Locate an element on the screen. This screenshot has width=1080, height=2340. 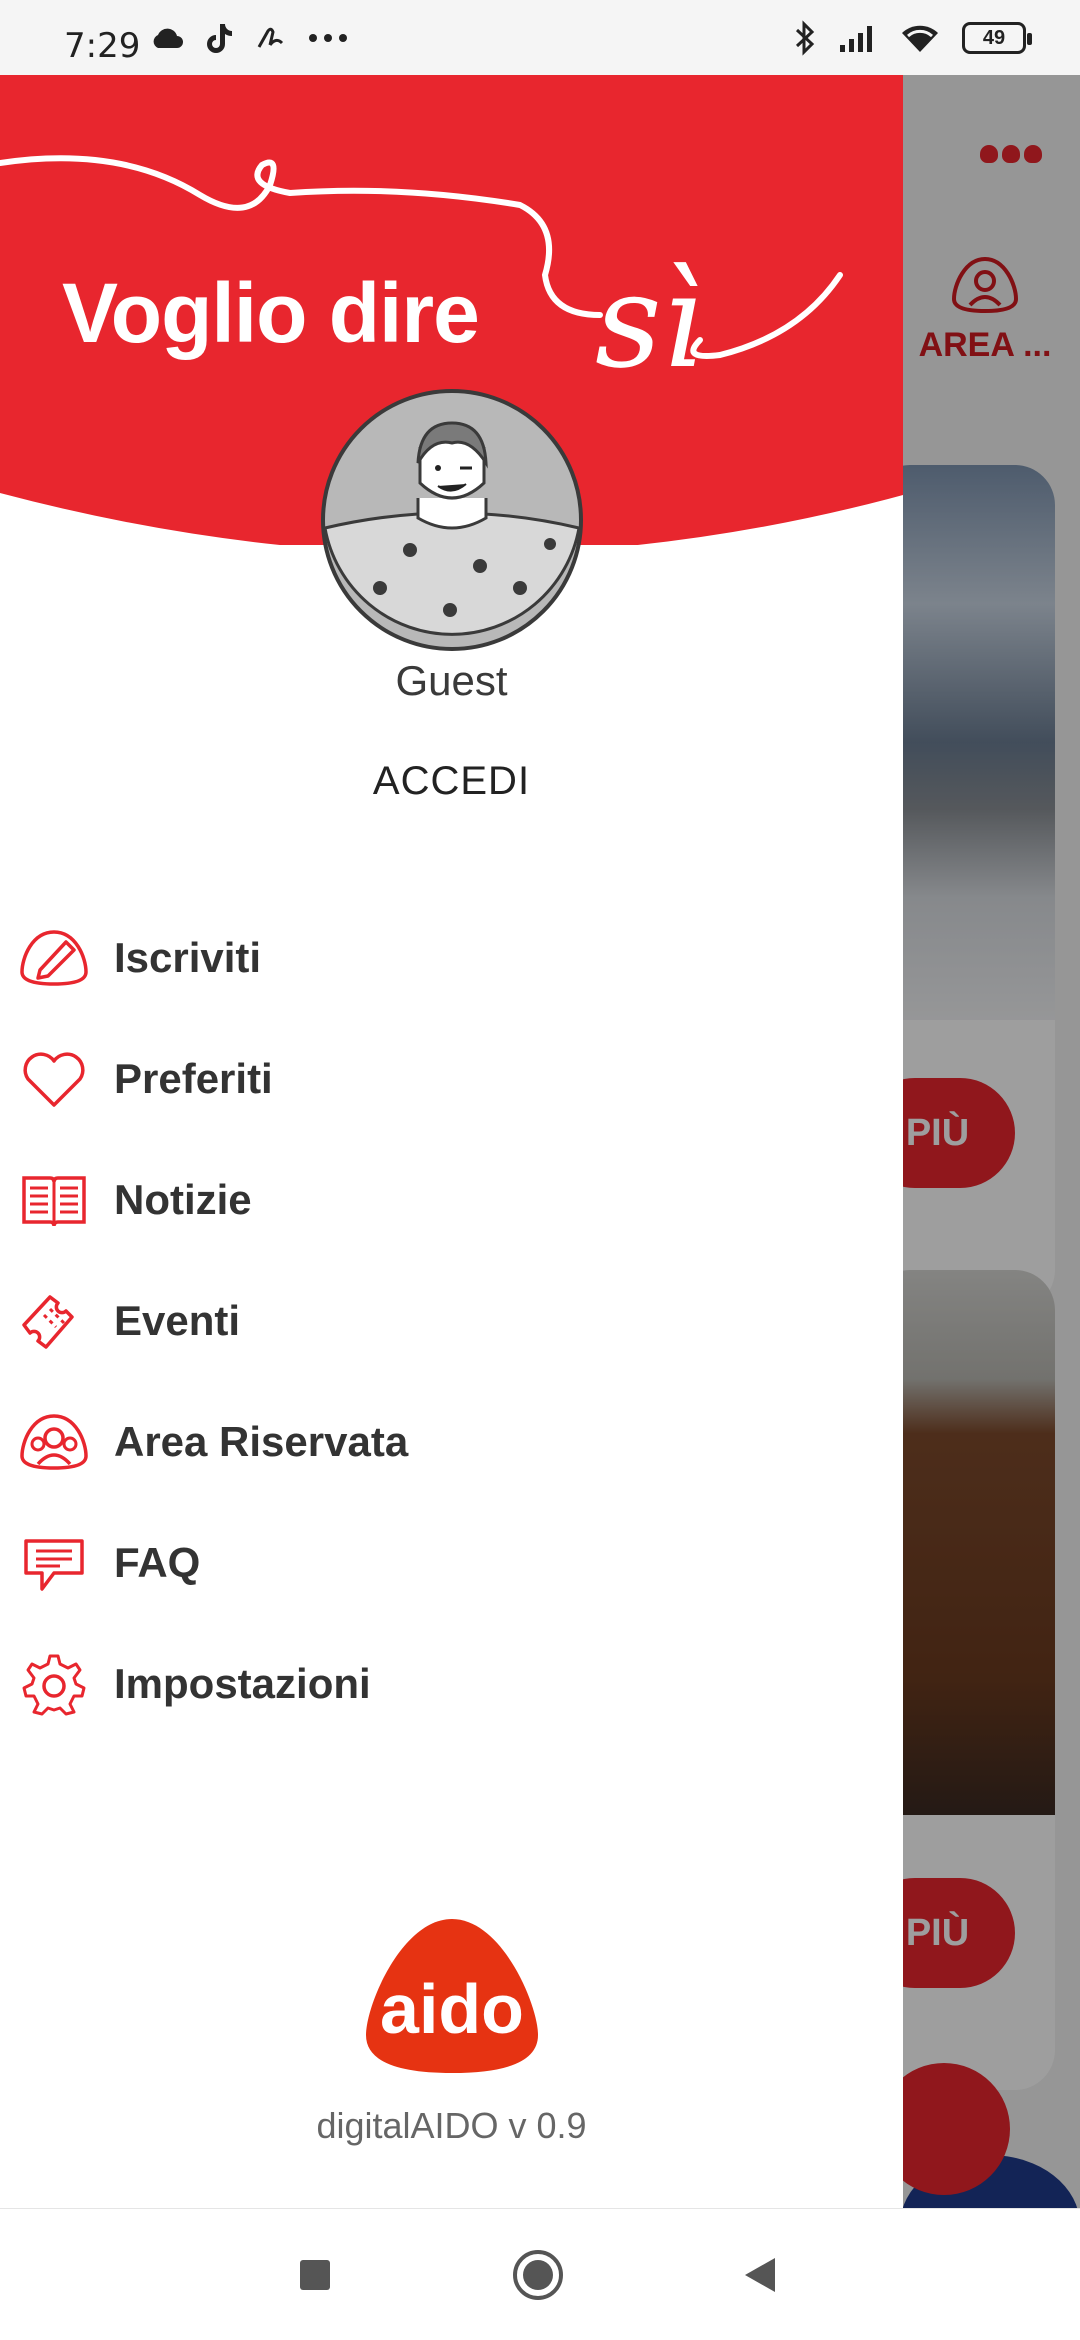
login-button: ACCEDI is located at coordinates (451, 781).